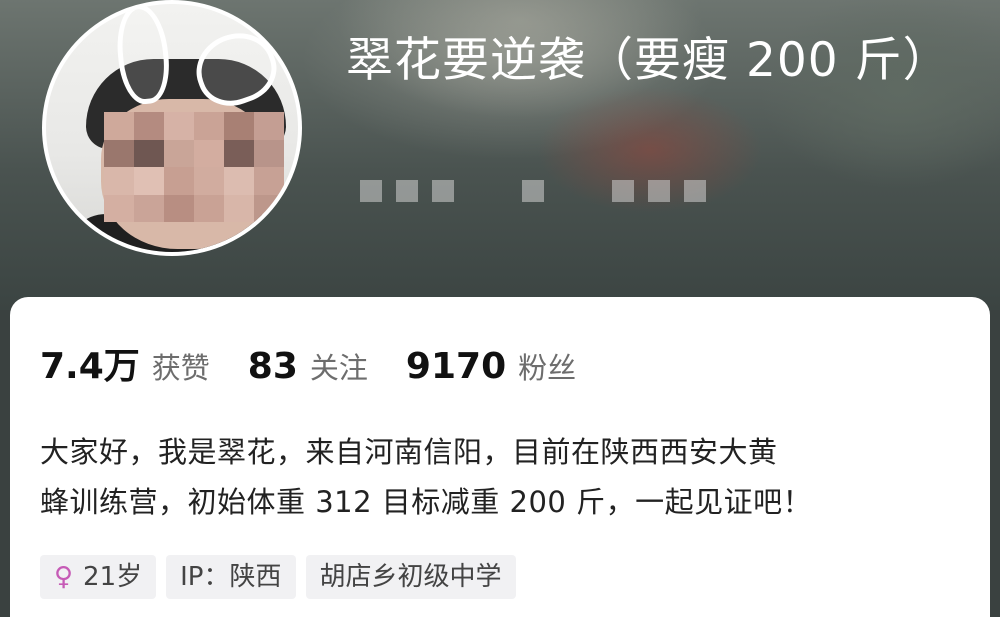  Describe the element at coordinates (456, 366) in the screenshot. I see `stat-followers-value: 9170` at that location.